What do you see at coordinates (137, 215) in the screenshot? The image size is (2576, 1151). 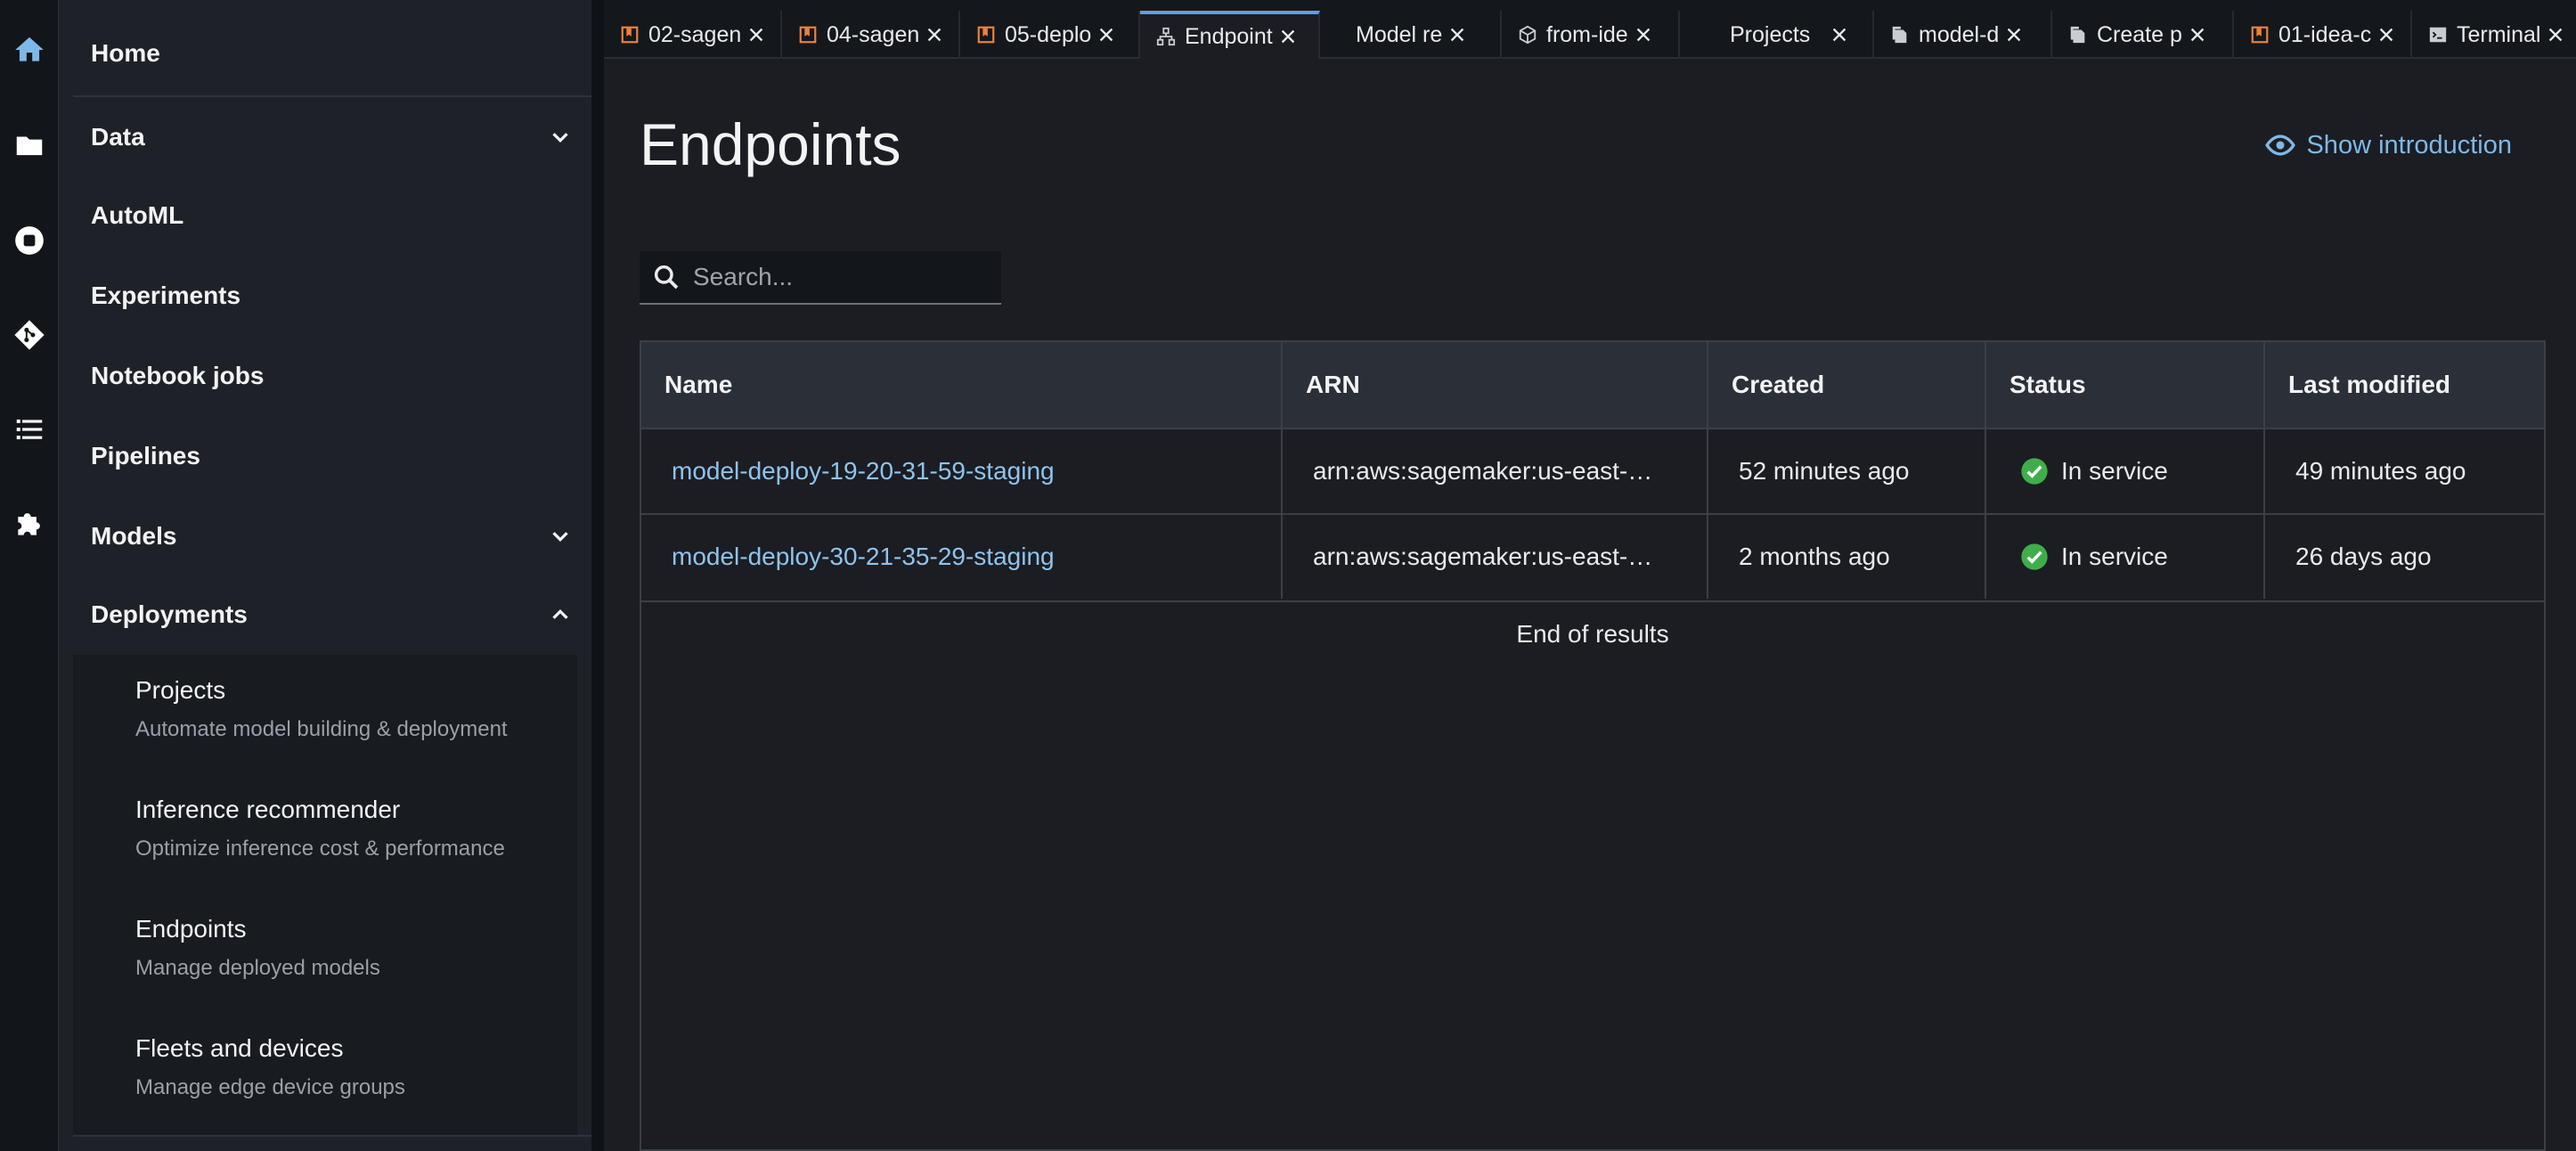 I see `sidebar-item-label: AutoML` at bounding box center [137, 215].